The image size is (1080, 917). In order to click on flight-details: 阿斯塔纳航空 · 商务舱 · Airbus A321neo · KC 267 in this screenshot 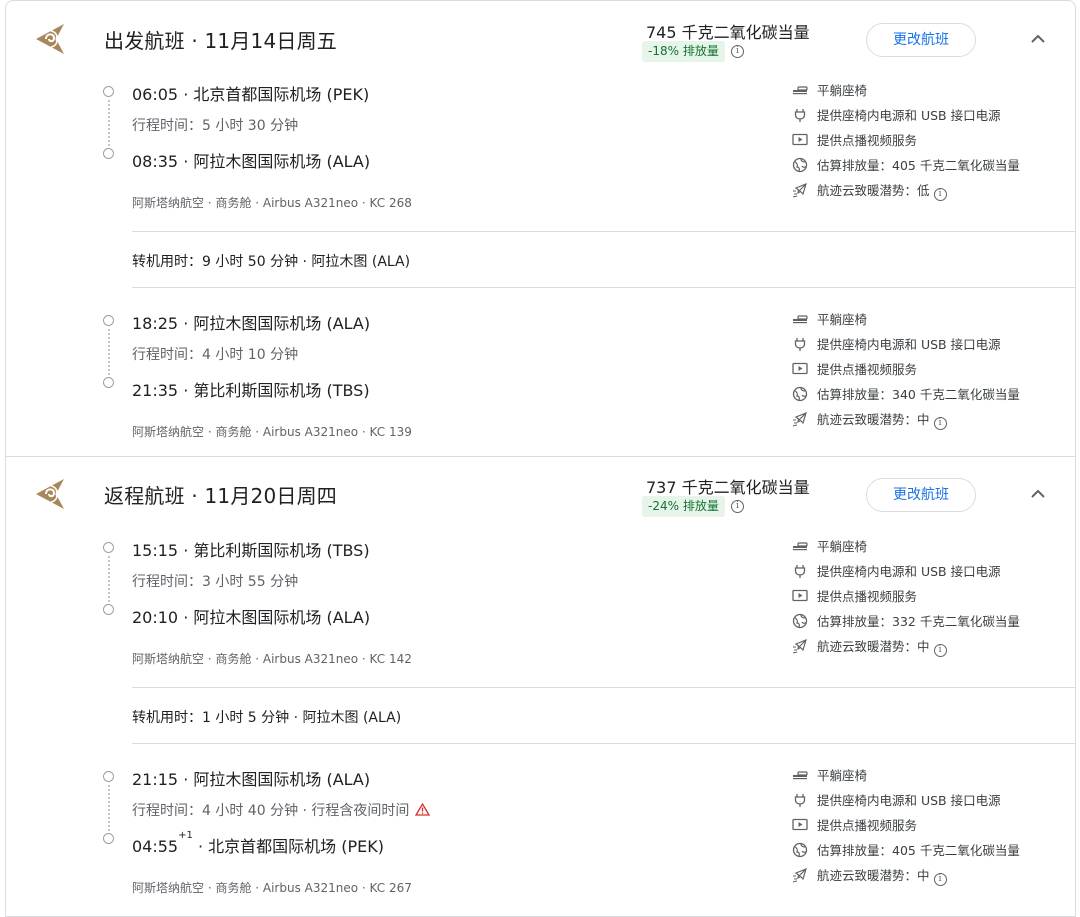, I will do `click(272, 888)`.